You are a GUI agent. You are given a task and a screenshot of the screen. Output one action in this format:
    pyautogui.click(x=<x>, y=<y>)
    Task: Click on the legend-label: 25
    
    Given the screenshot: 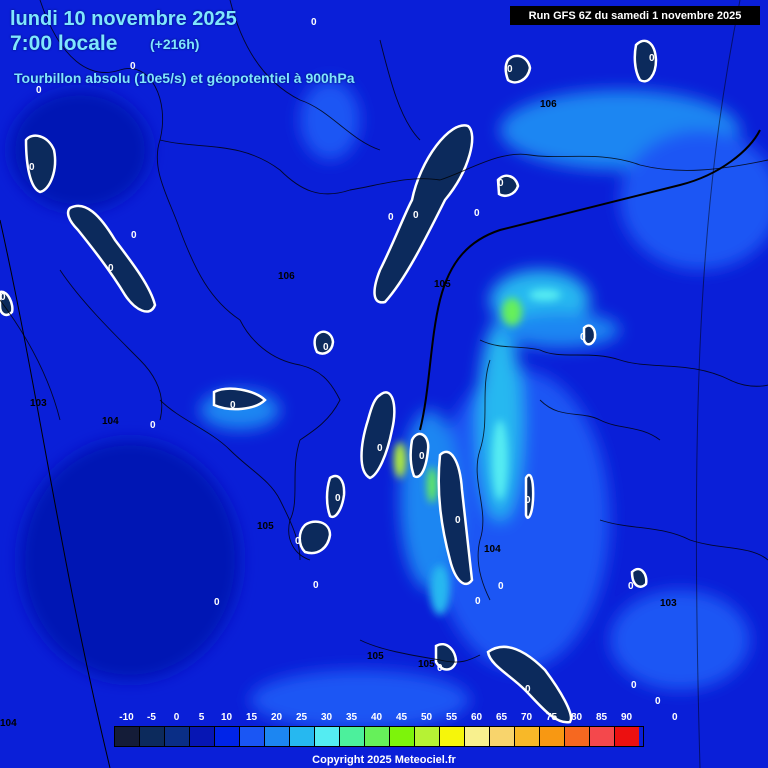 What is the action you would take?
    pyautogui.click(x=301, y=717)
    